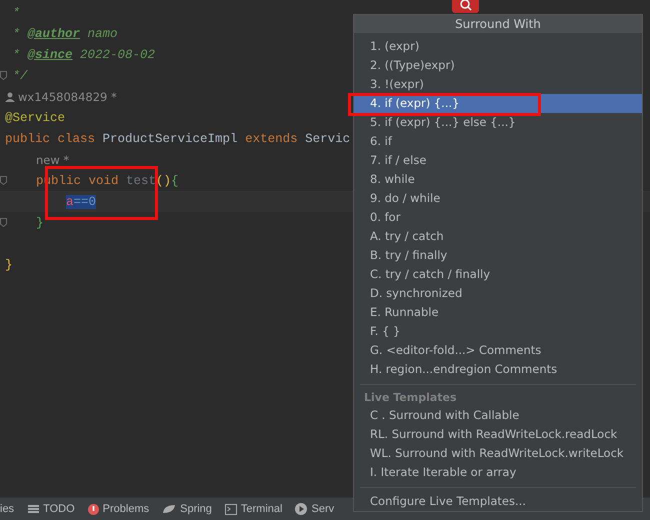 This screenshot has width=650, height=520. I want to click on tool-window-tab: Serv, so click(322, 509).